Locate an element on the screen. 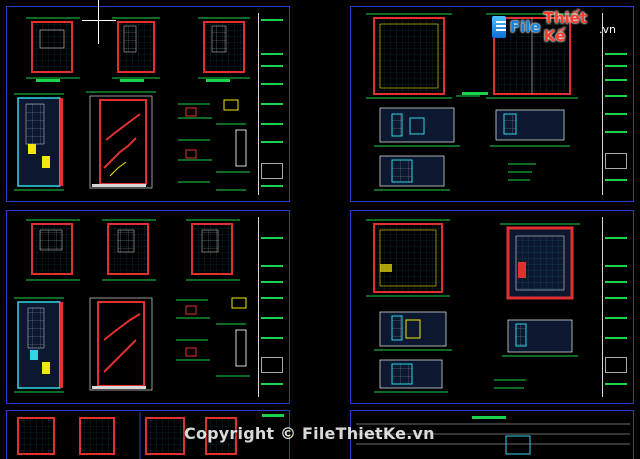 Image resolution: width=640 pixels, height=459 pixels. copyright-watermark: Copyright © FileThietKe.vn is located at coordinates (309, 433).